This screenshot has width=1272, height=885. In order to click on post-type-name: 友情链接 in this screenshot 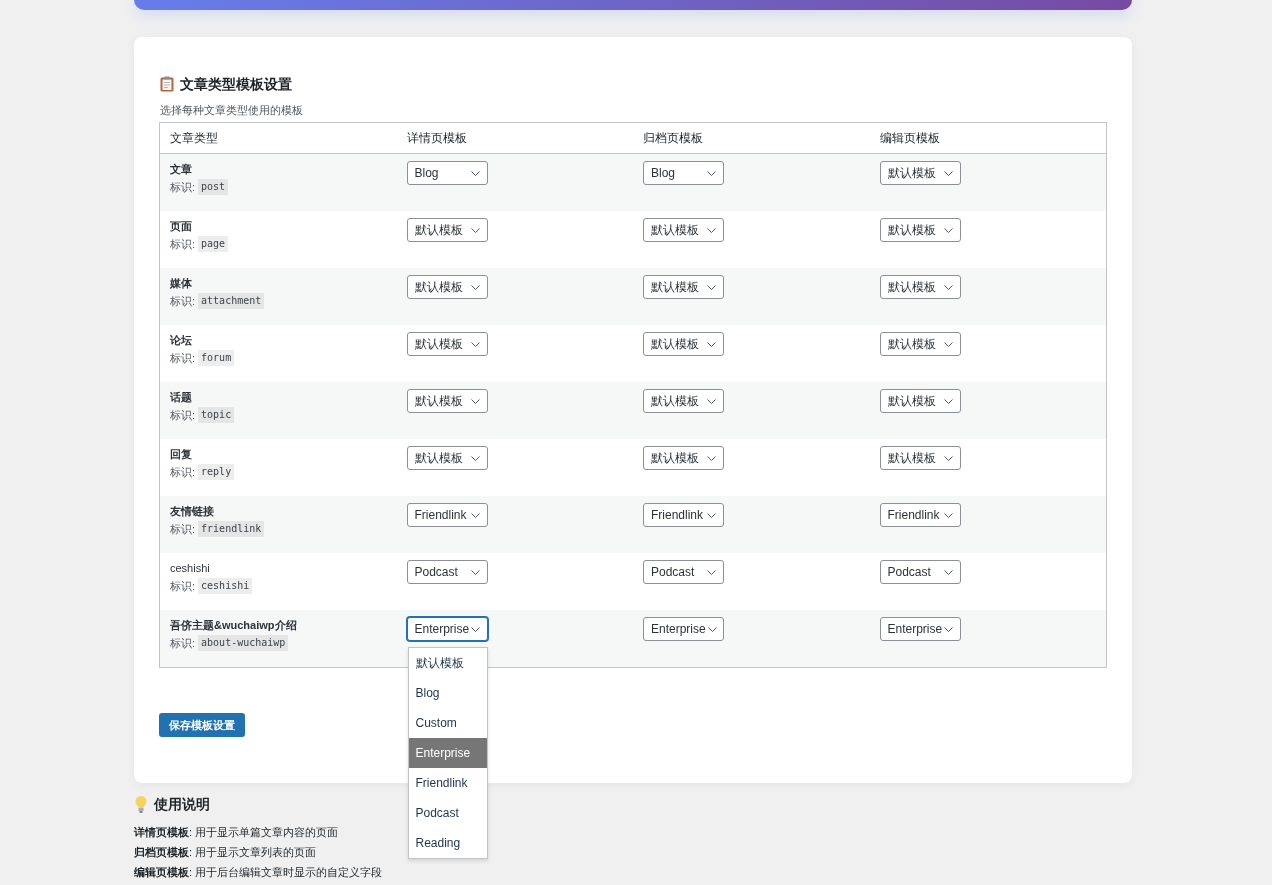, I will do `click(192, 511)`.